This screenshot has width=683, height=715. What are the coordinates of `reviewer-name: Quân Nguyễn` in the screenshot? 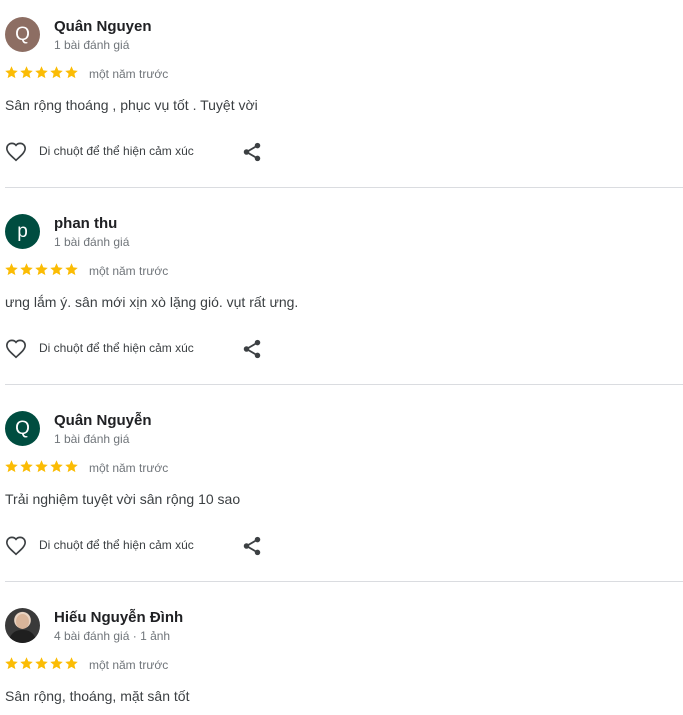 It's located at (103, 420).